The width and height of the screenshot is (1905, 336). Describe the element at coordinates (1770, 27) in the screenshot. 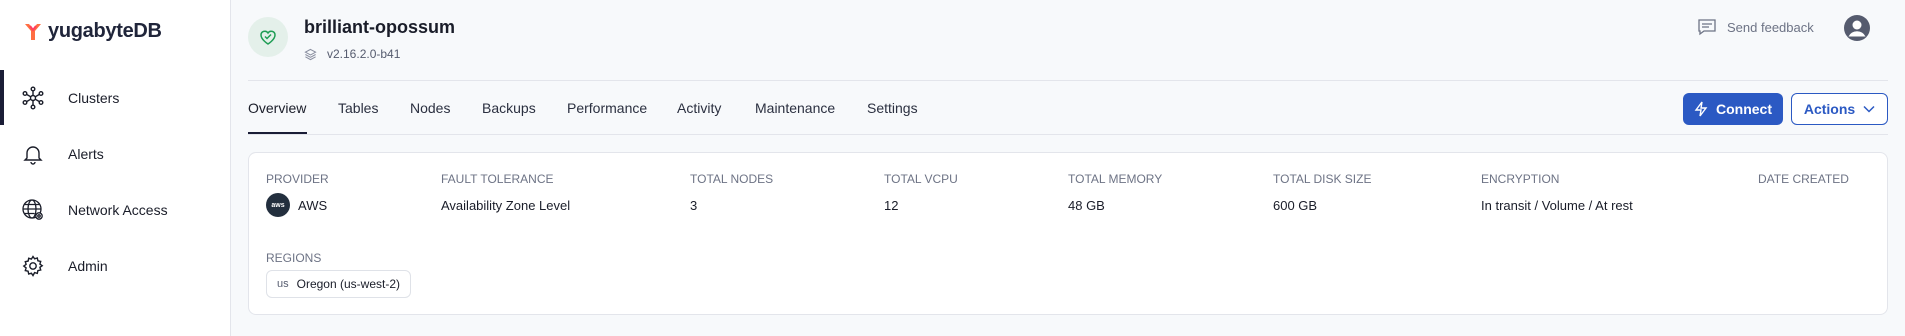

I see `send-feedback-label: Send feedback` at that location.